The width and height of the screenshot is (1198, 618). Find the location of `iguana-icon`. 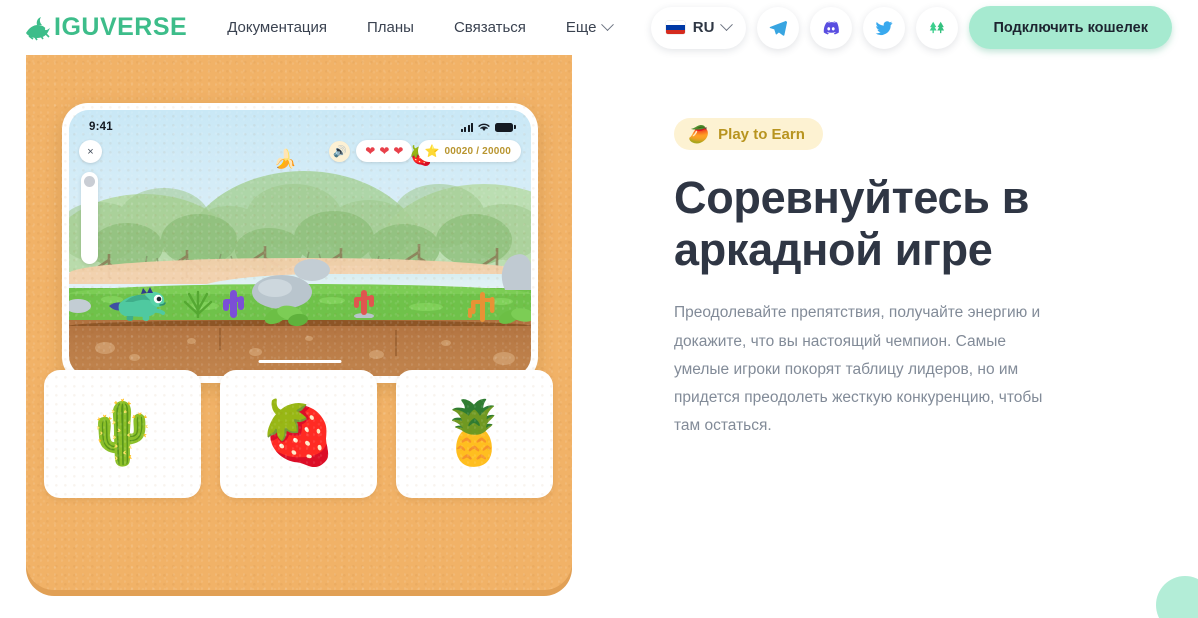

iguana-icon is located at coordinates (41, 28).